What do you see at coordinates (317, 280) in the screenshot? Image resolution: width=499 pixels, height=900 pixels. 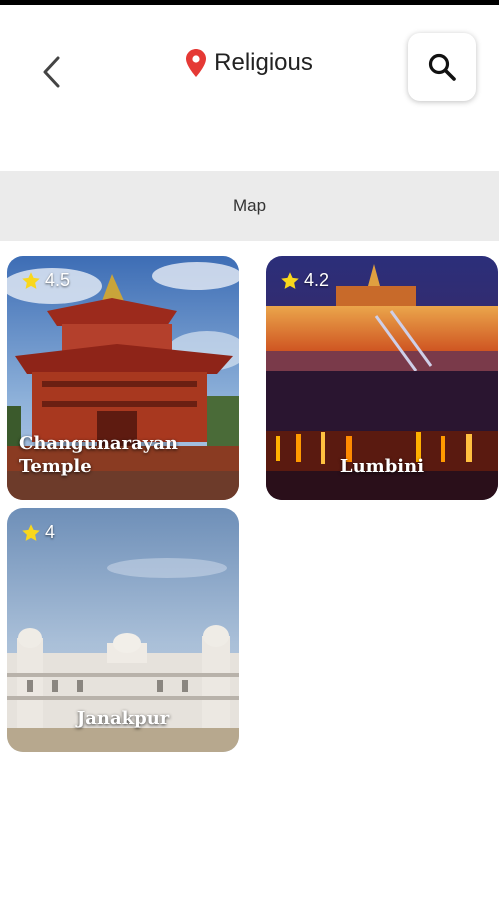 I see `rating-value: 4.2` at bounding box center [317, 280].